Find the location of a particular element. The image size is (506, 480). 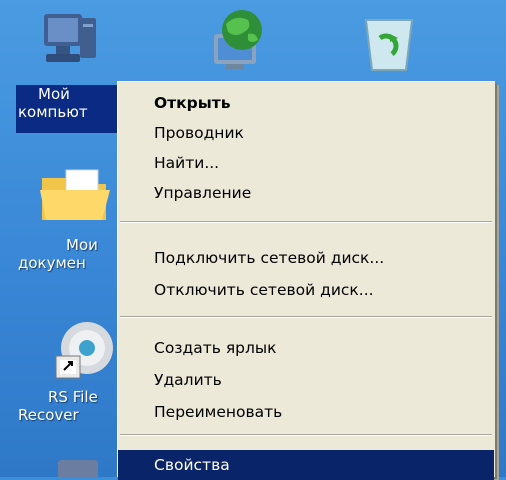

menu-item-manage: Управление is located at coordinates (306, 193).